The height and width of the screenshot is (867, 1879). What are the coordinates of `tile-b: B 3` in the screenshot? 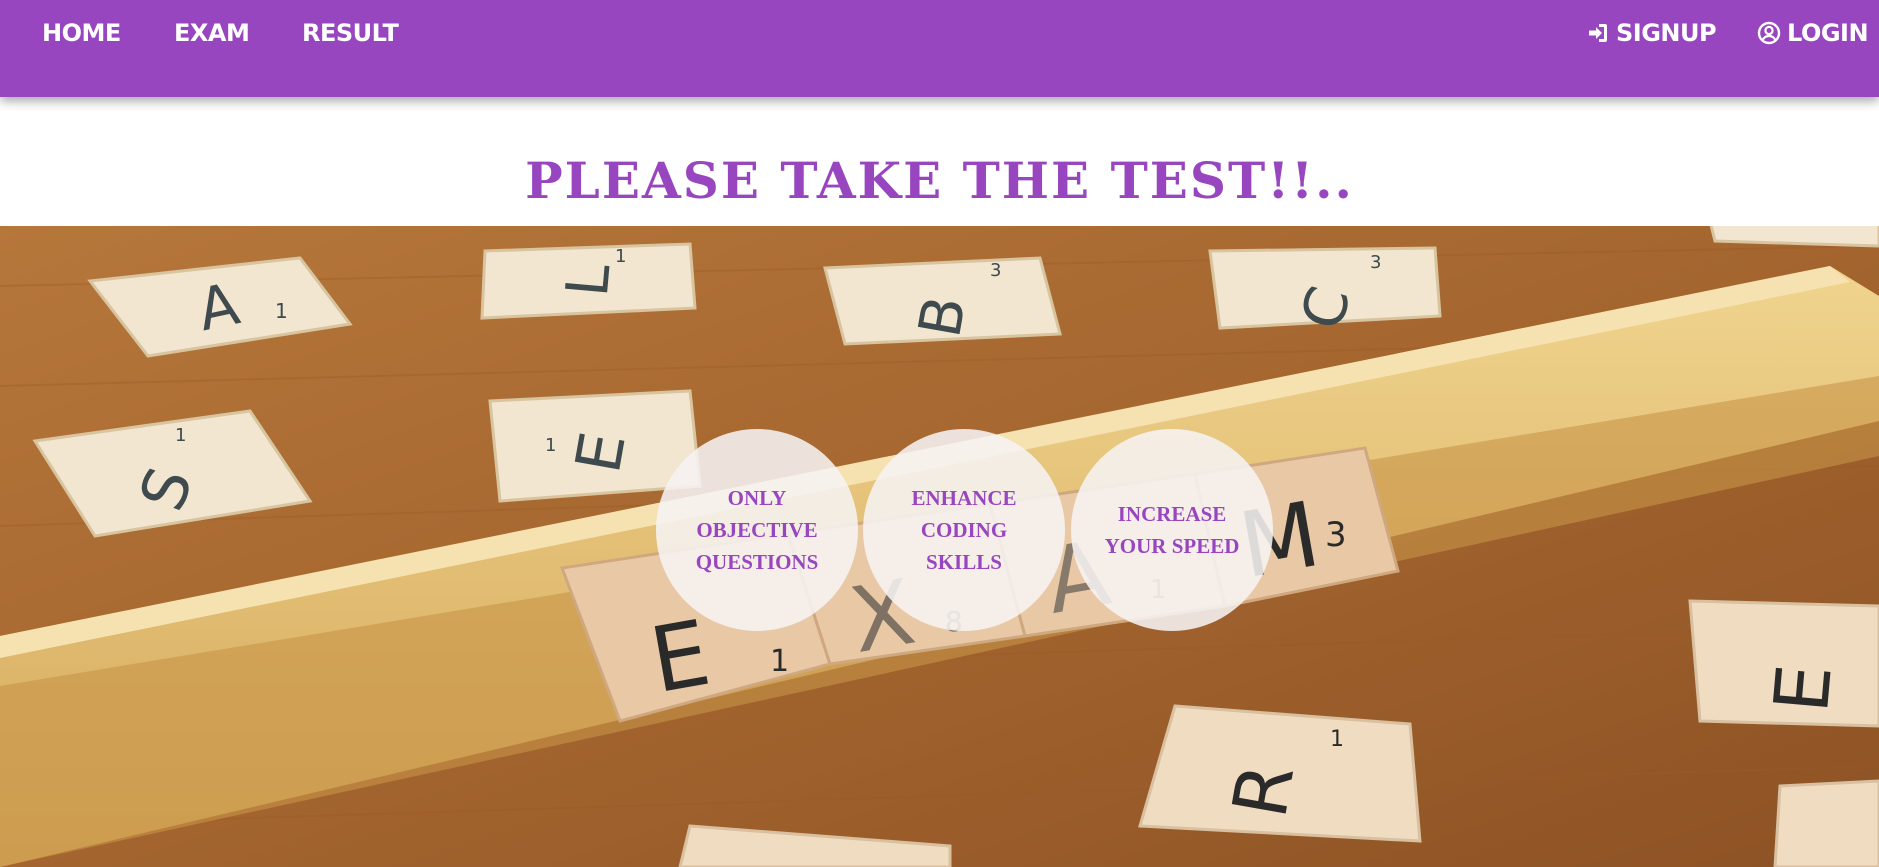 It's located at (942, 301).